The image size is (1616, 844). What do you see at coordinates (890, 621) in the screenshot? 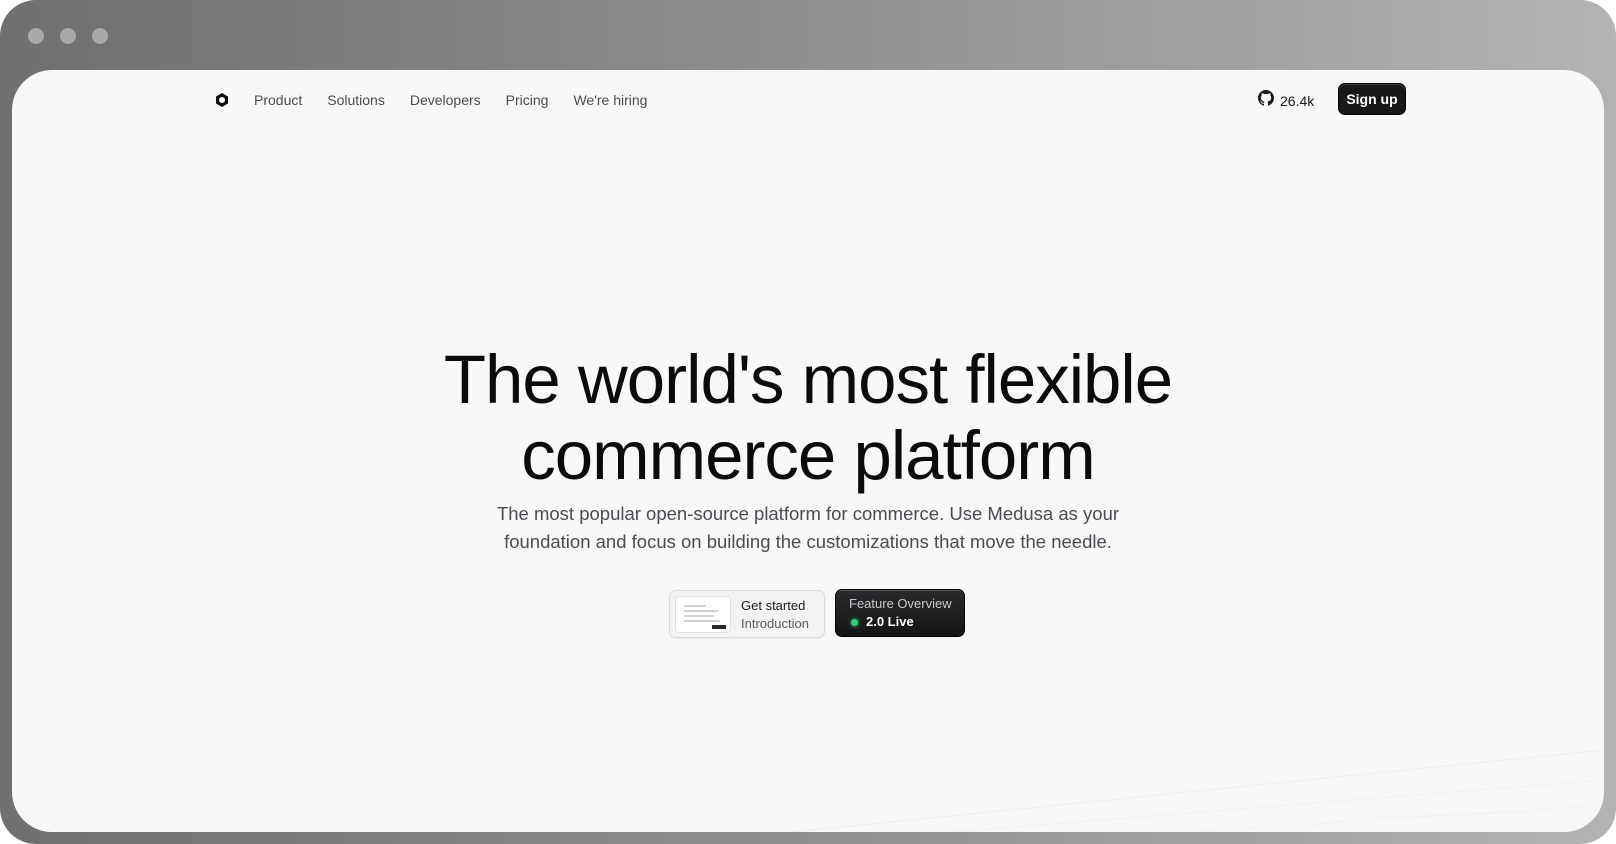
I see `feature-overview-version: 2.0 Live` at bounding box center [890, 621].